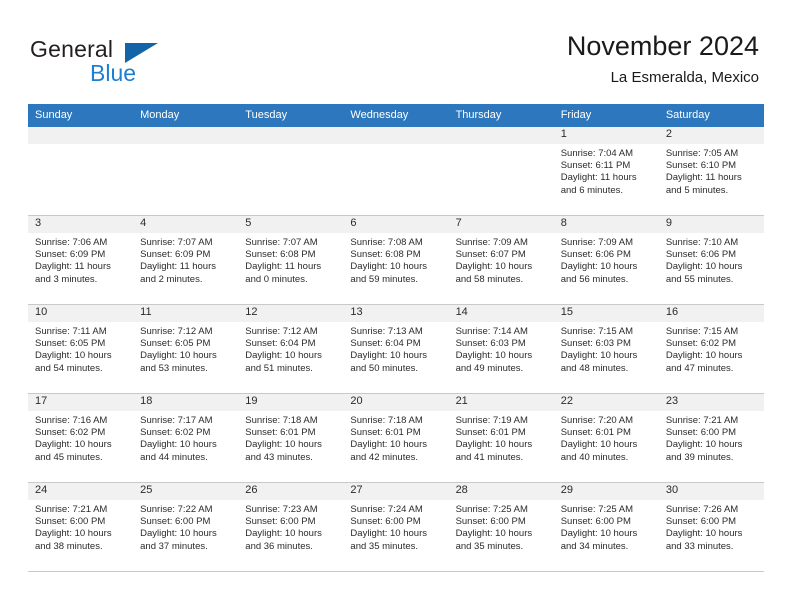 The height and width of the screenshot is (612, 792). I want to click on sunset-text: Sunset: 6:05 PM, so click(70, 344).